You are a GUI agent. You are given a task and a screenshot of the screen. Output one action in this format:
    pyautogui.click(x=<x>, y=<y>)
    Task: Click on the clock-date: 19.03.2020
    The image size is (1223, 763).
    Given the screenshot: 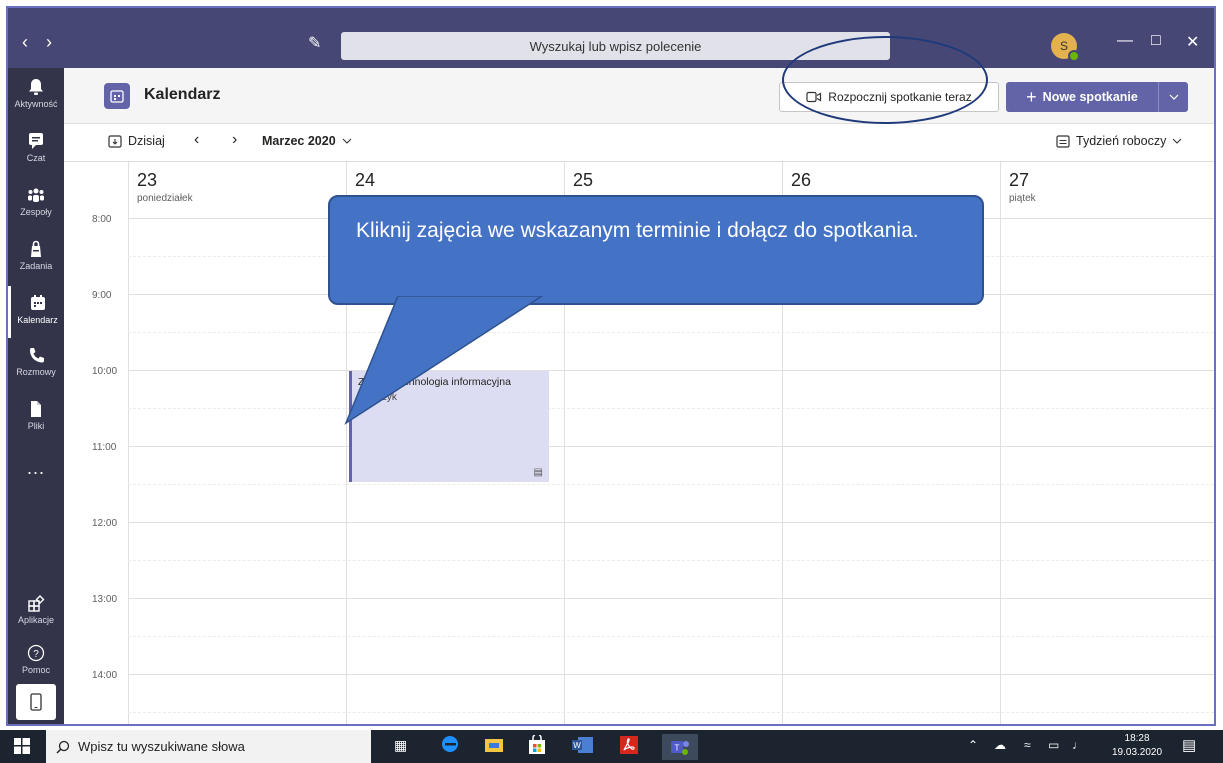 What is the action you would take?
    pyautogui.click(x=1137, y=752)
    